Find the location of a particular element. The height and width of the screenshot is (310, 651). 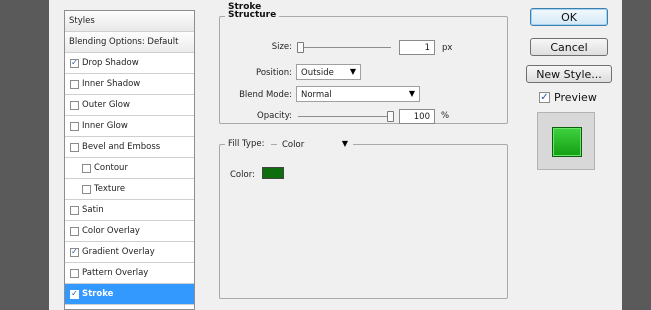

size-label: Size: is located at coordinates (281, 47).